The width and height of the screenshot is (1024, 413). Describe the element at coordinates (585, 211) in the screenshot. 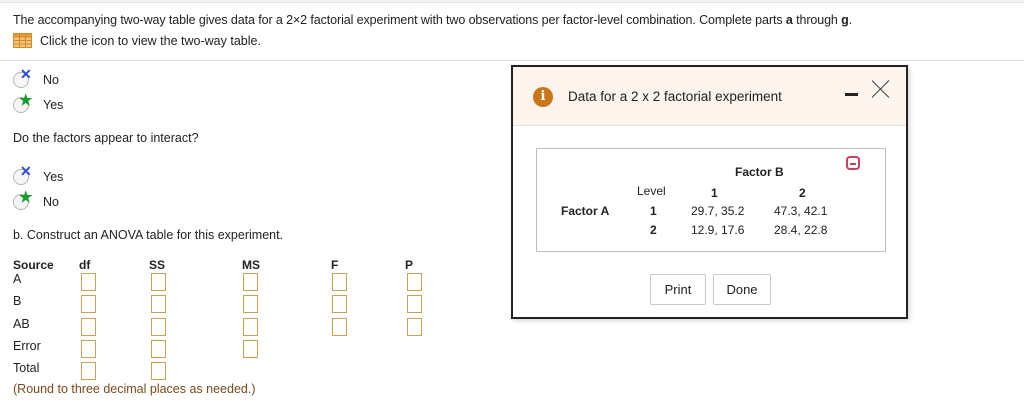

I see `factor-a-label: Factor A` at that location.